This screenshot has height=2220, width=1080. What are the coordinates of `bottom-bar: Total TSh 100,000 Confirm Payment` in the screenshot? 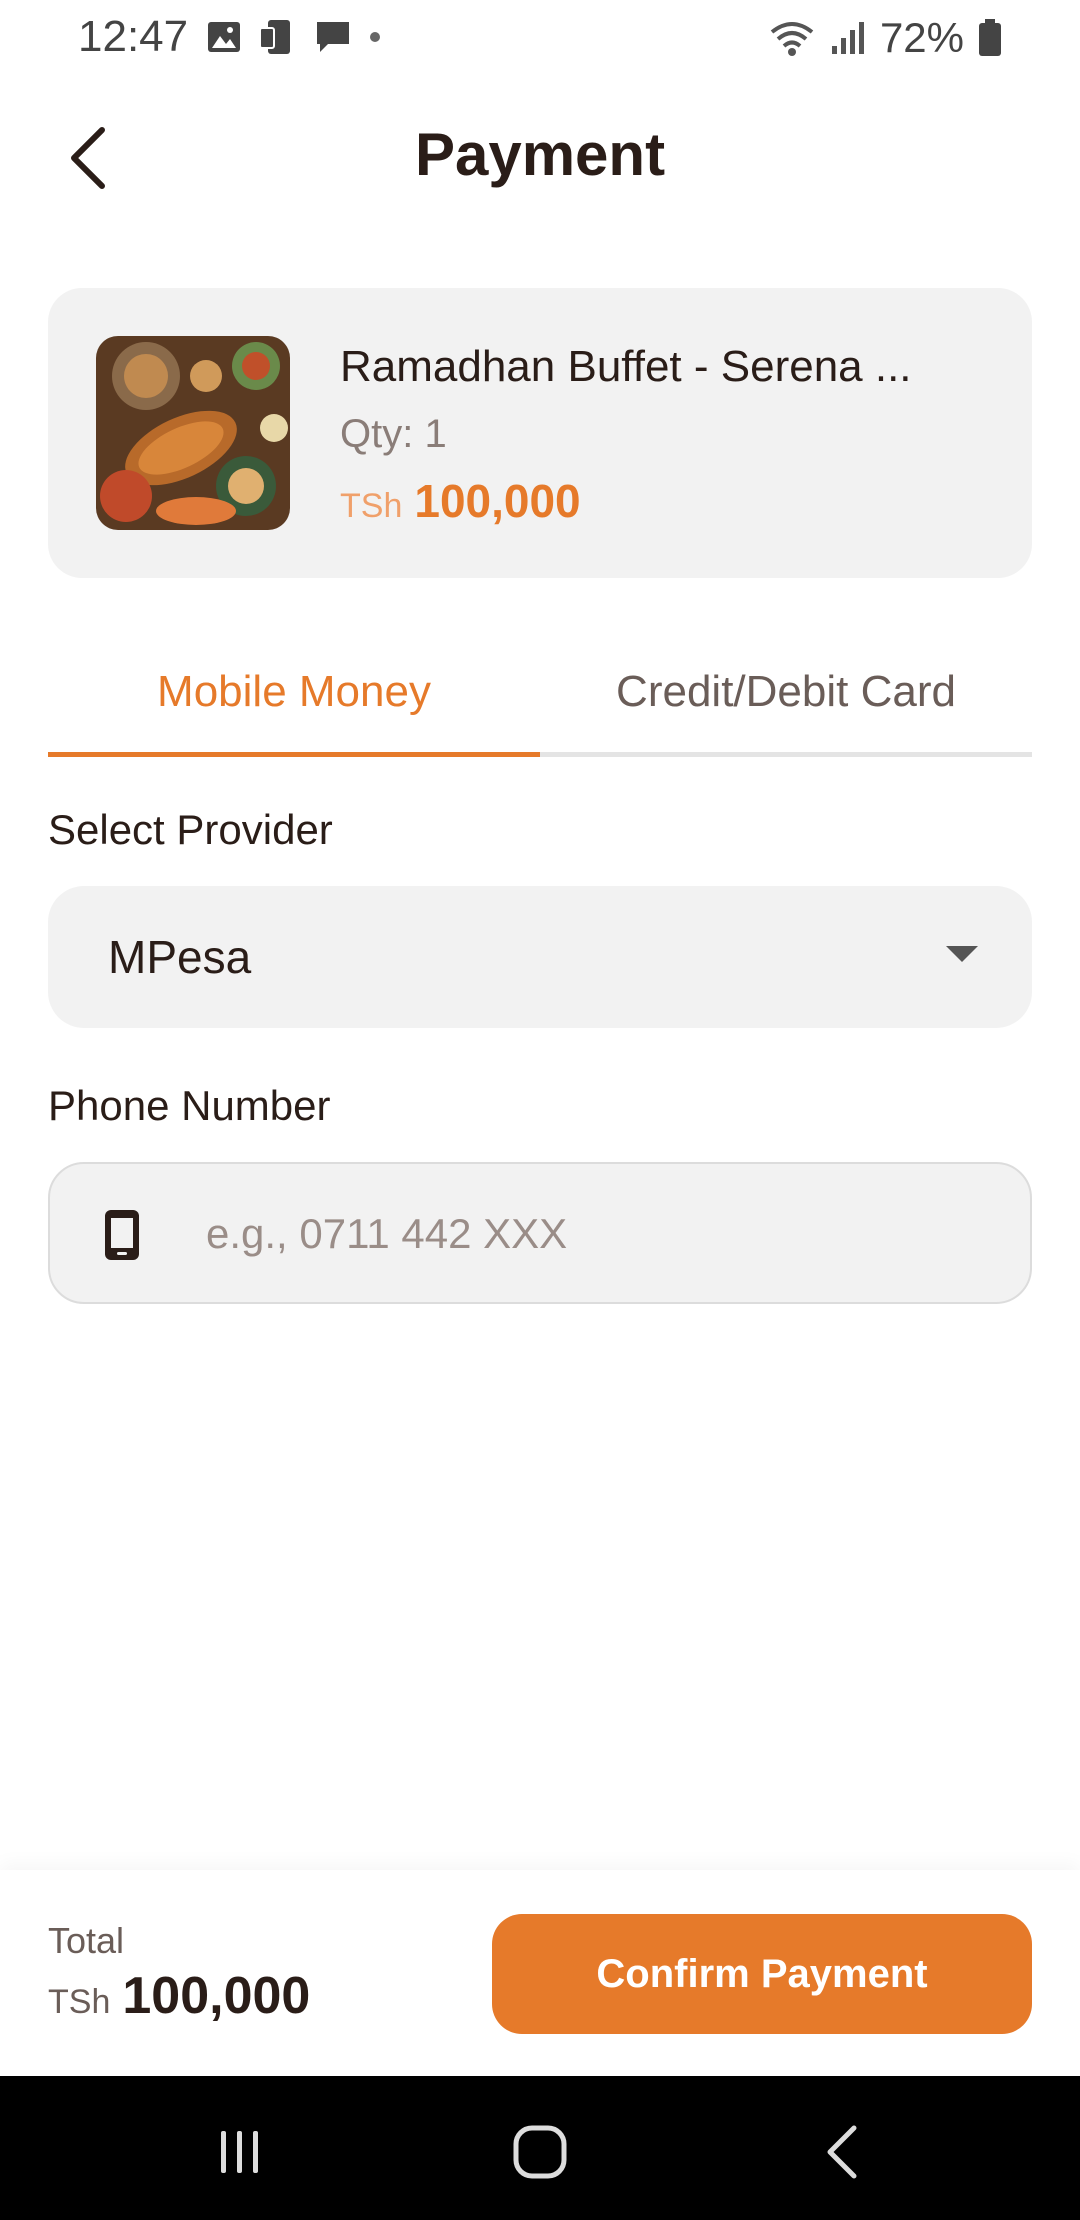 It's located at (540, 1973).